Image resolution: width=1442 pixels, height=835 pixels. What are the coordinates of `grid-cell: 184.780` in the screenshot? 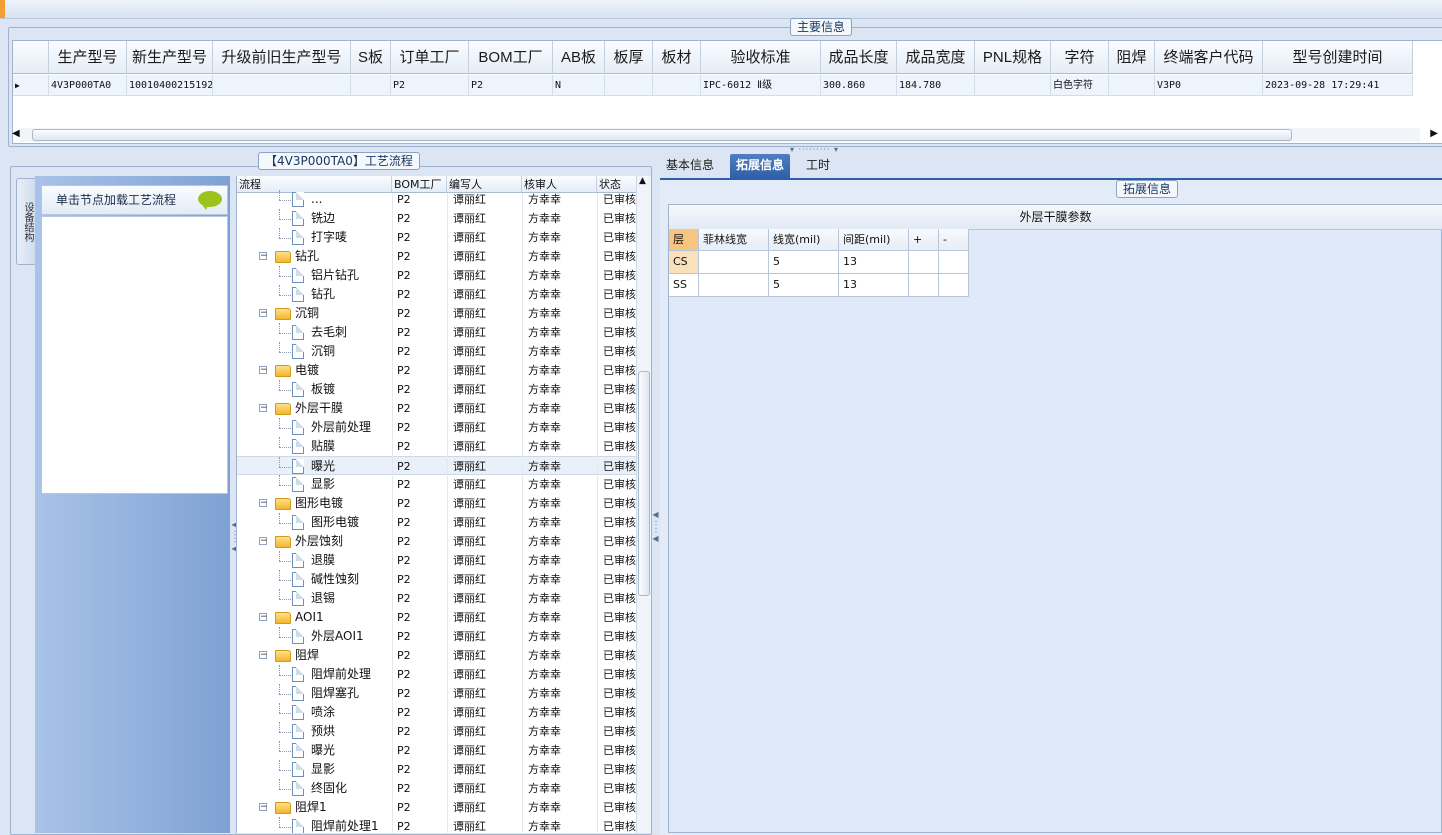 It's located at (936, 85).